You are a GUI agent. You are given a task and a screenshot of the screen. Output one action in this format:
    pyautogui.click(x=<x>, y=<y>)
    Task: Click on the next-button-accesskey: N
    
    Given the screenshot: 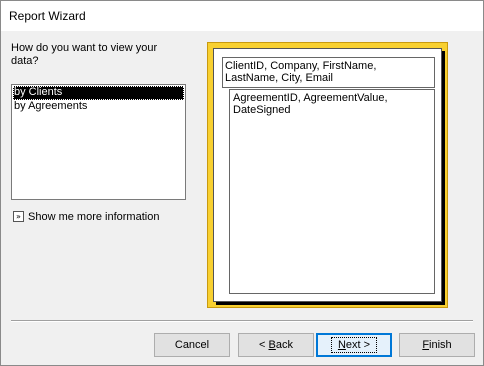 What is the action you would take?
    pyautogui.click(x=341, y=345)
    